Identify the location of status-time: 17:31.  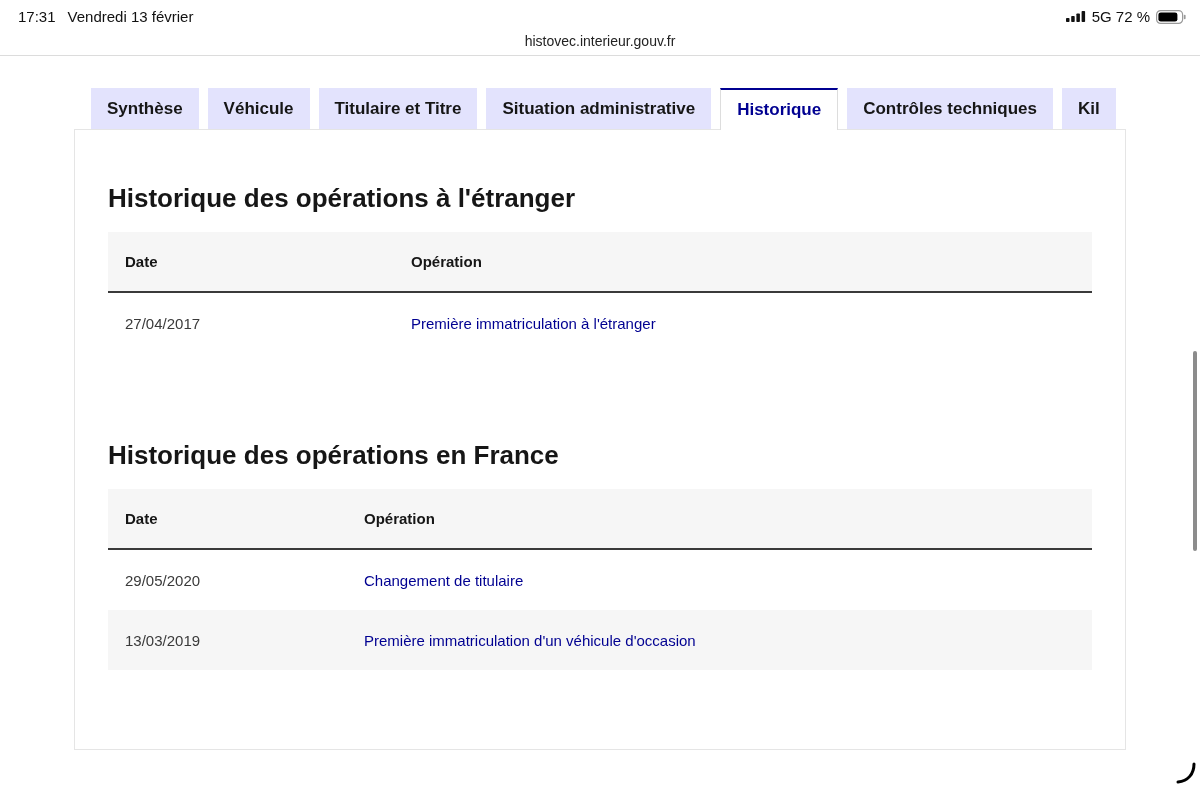
(37, 16).